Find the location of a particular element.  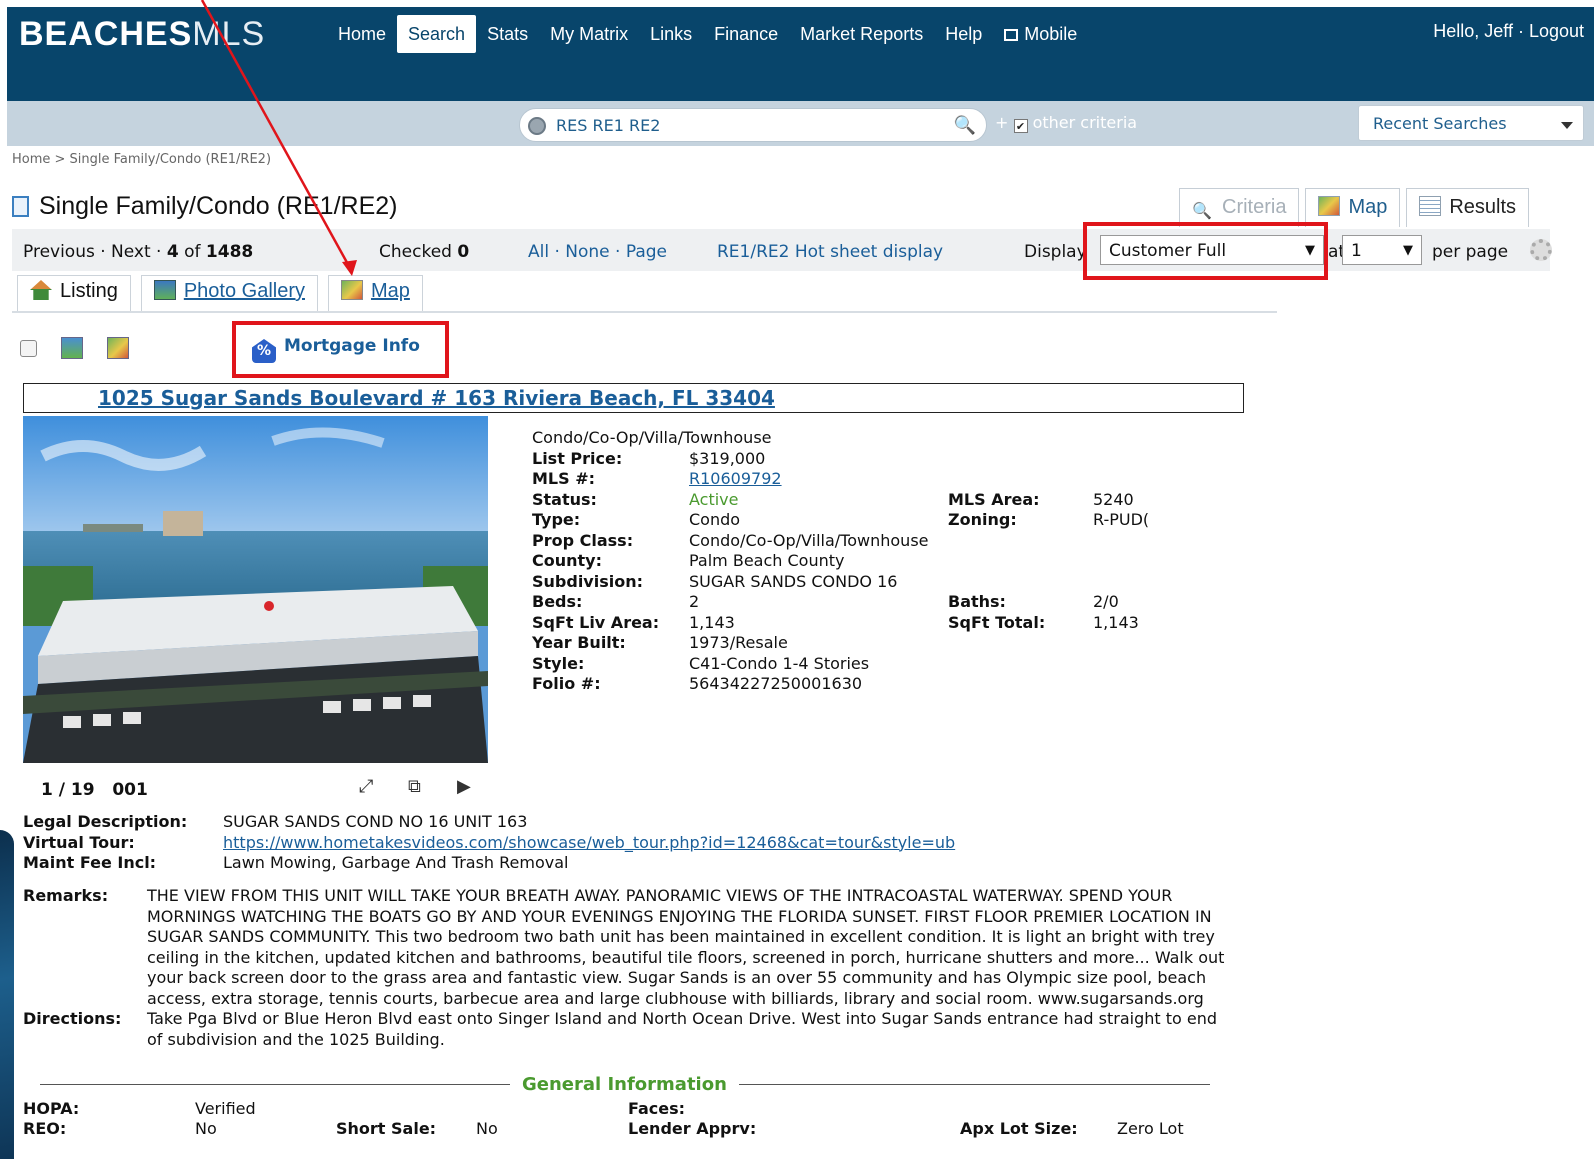

hopa-value: Verified is located at coordinates (225, 1108).